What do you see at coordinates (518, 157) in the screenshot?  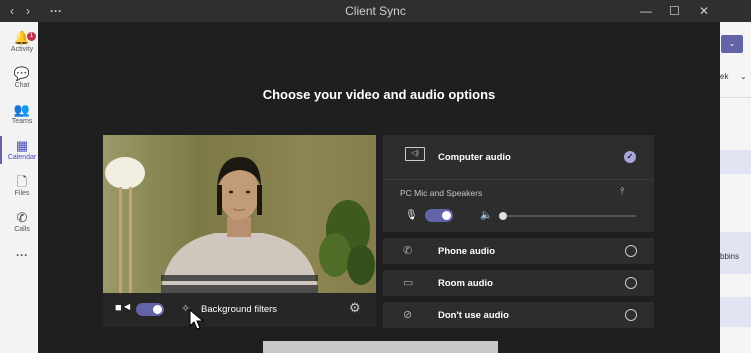 I see `computer-audio-option: ◁) Computer audio ✓` at bounding box center [518, 157].